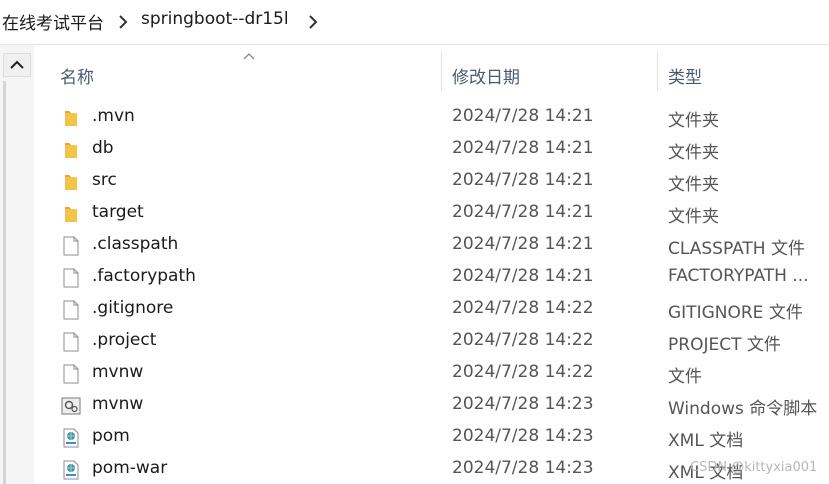 The height and width of the screenshot is (484, 829). What do you see at coordinates (431, 405) in the screenshot?
I see `file-row: mvnw 2024/7/28 14:23 Windows 命令脚本` at bounding box center [431, 405].